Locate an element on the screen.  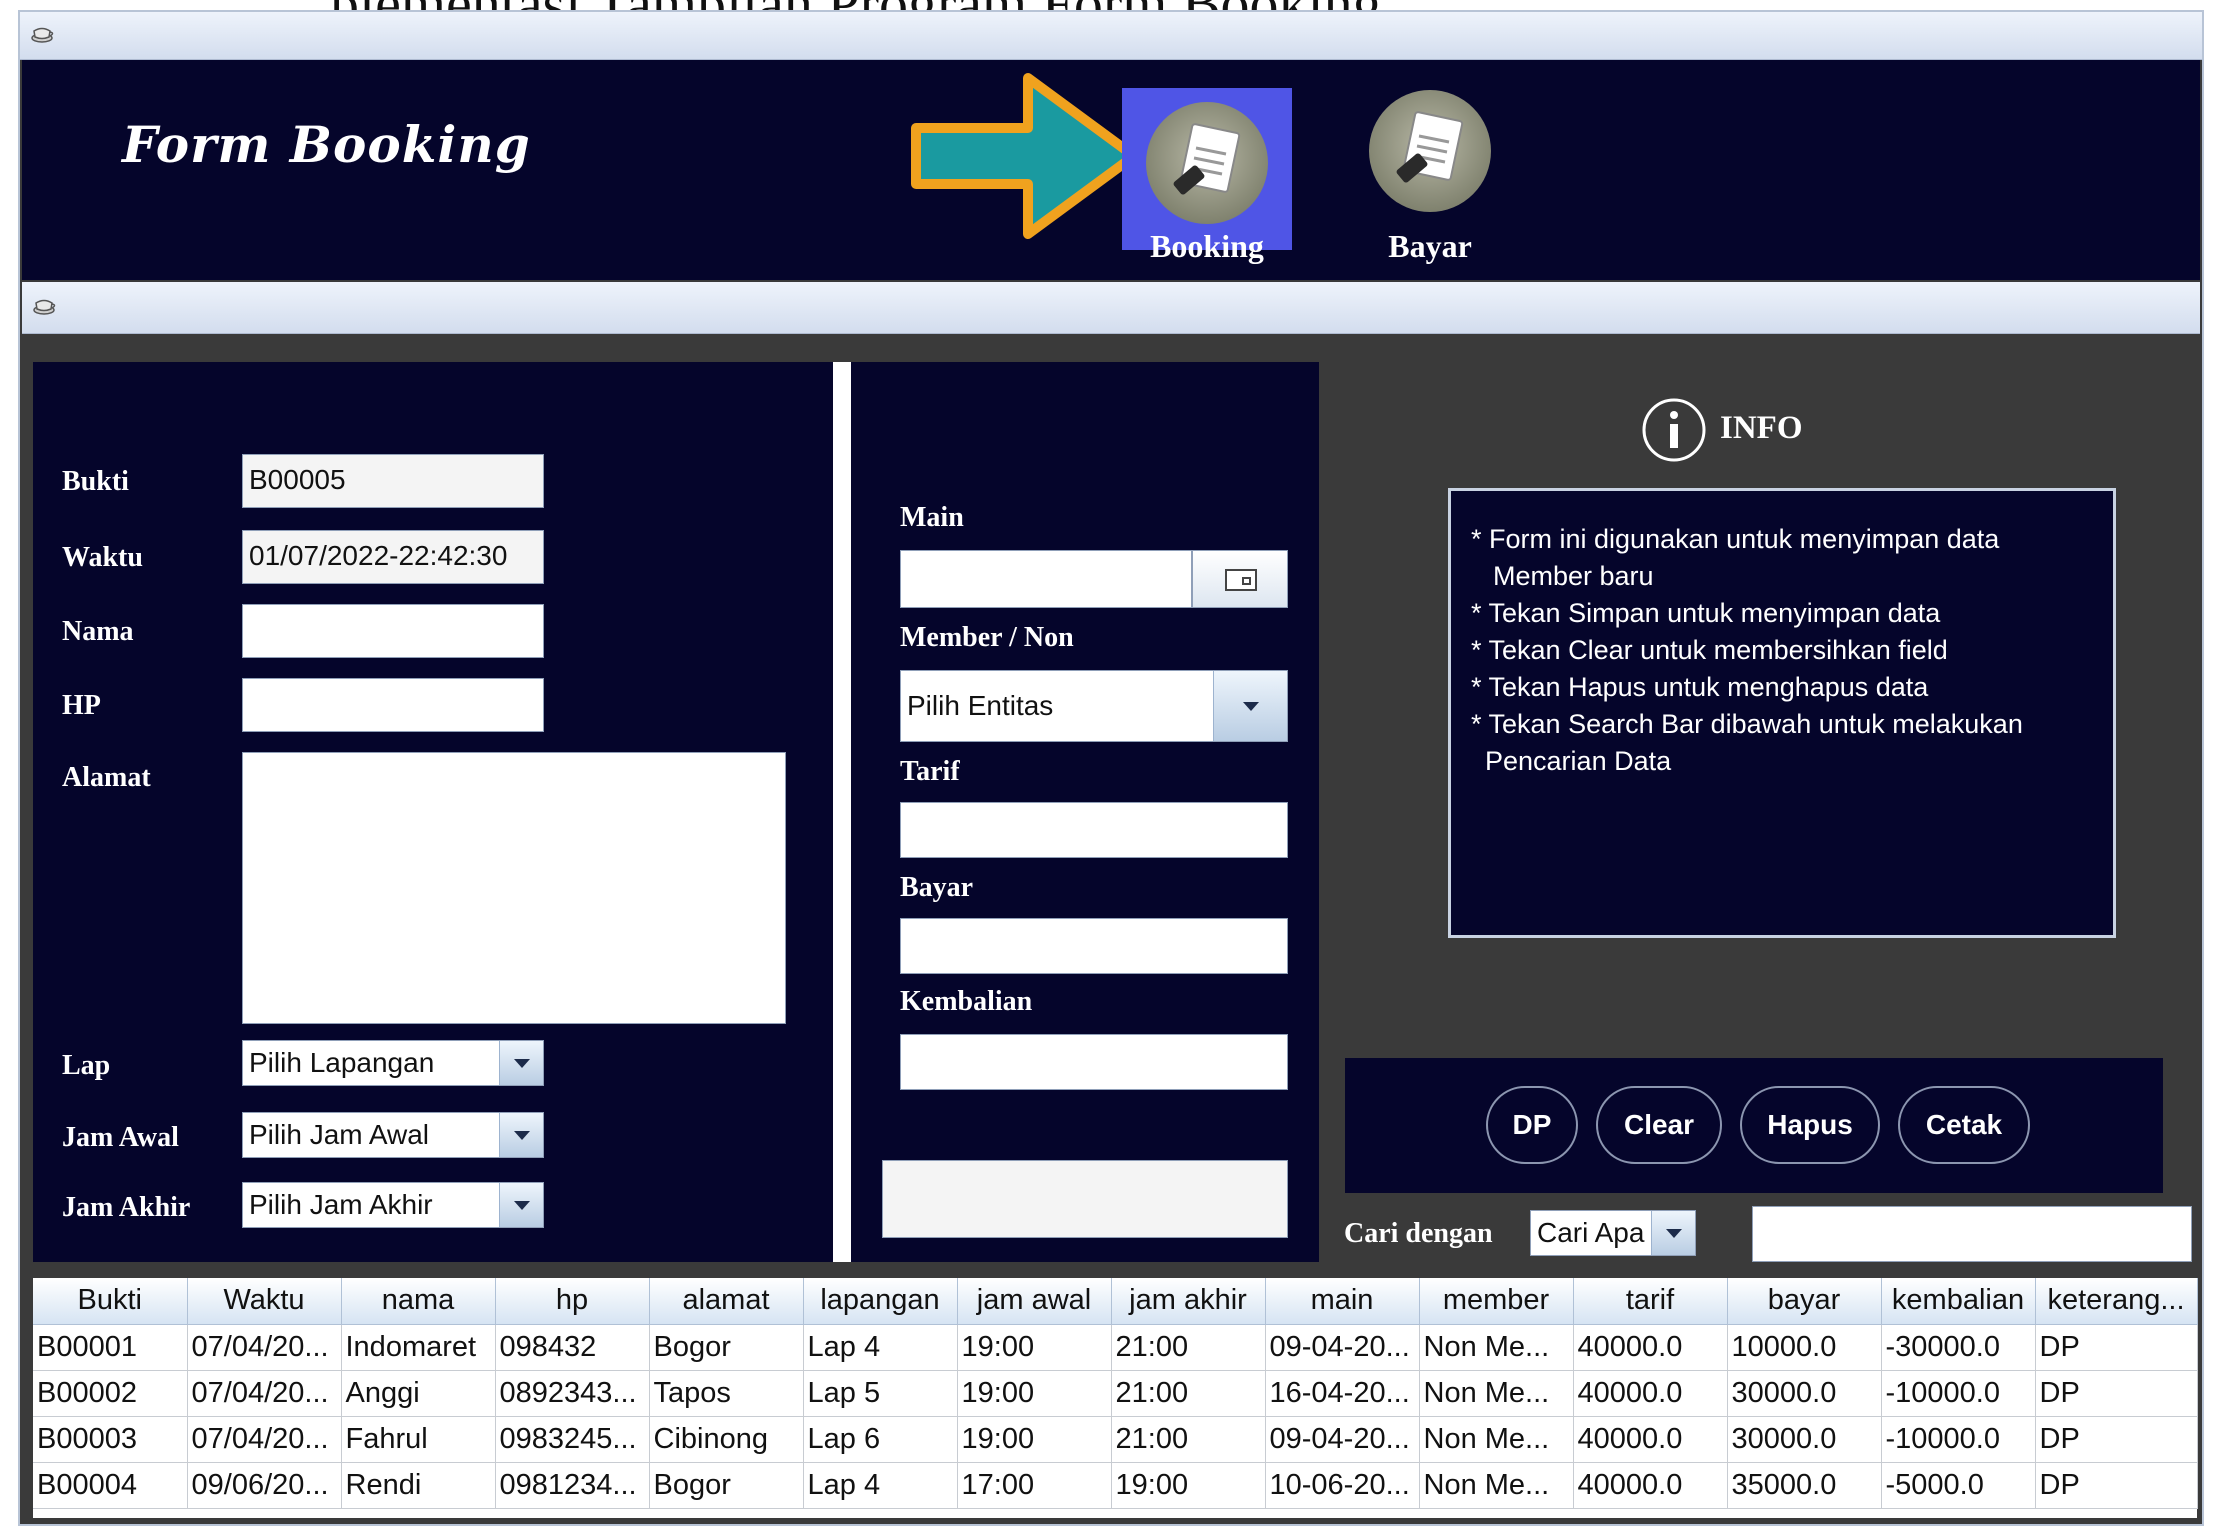
hapus-button: Hapus is located at coordinates (1810, 1125).